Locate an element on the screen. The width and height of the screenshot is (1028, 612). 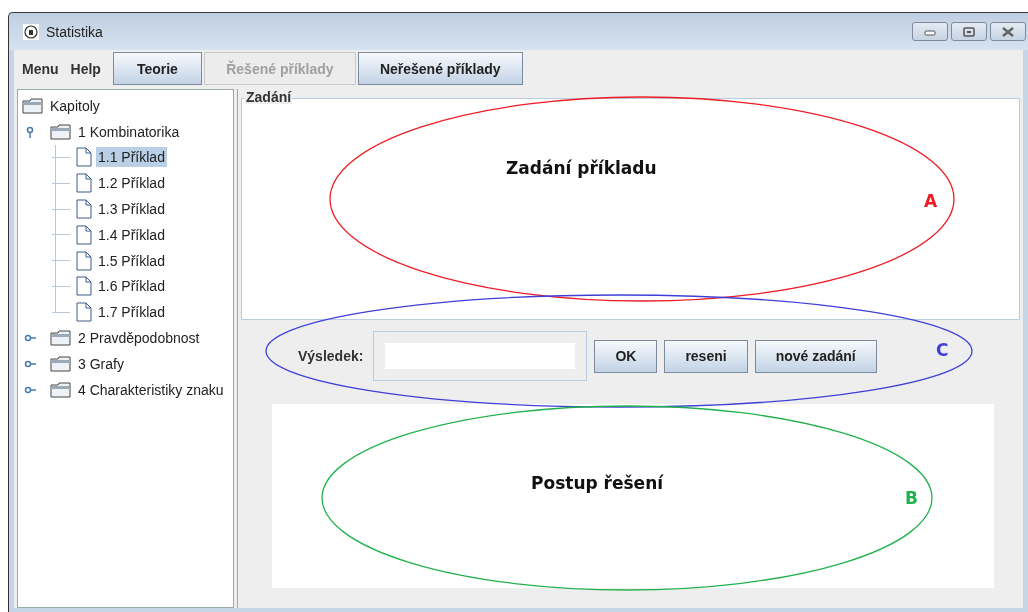
tree-item: 4 Charakteristiky znaku is located at coordinates (151, 389).